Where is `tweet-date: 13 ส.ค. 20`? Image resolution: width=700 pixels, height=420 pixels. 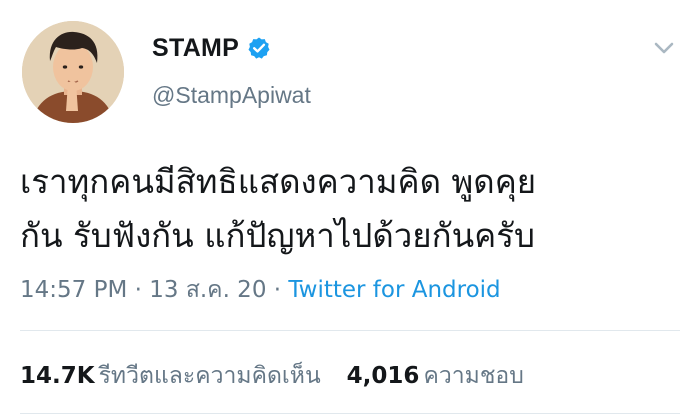 tweet-date: 13 ส.ค. 20 is located at coordinates (207, 290).